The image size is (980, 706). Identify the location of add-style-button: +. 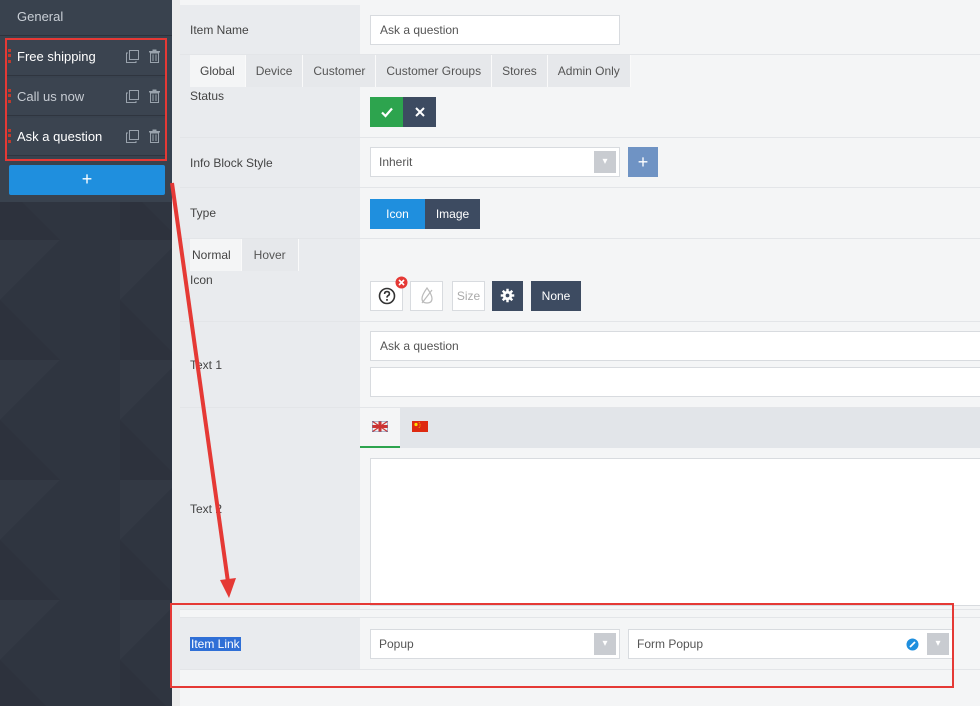
(643, 162).